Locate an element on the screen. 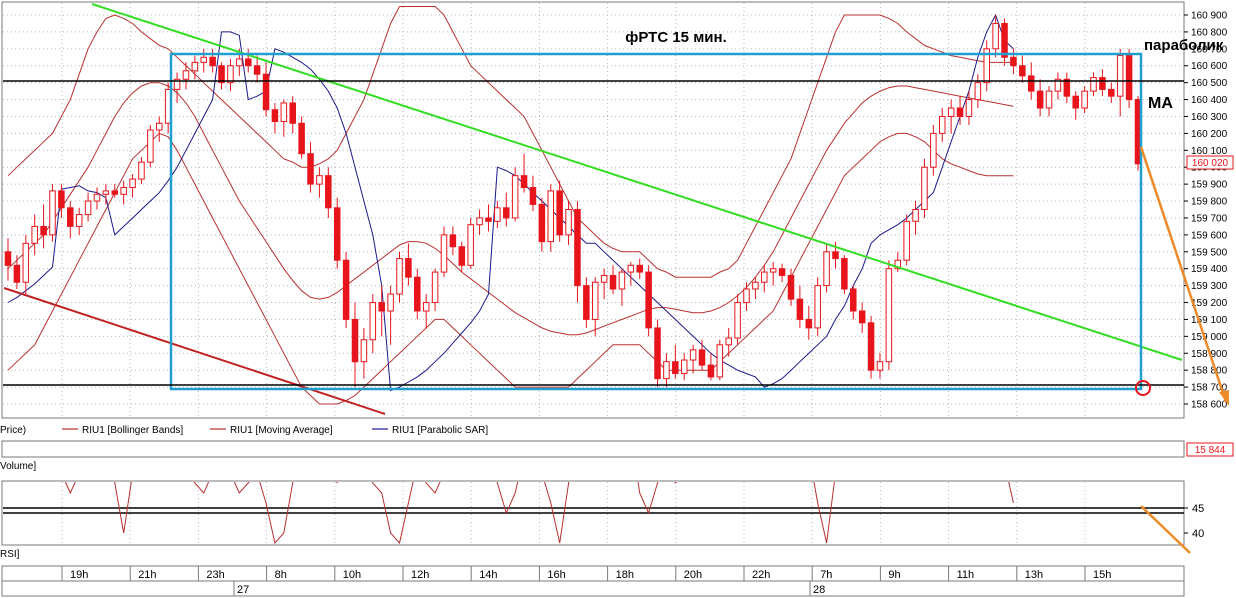 This screenshot has width=1236, height=598. time-label: 9h is located at coordinates (894, 575).